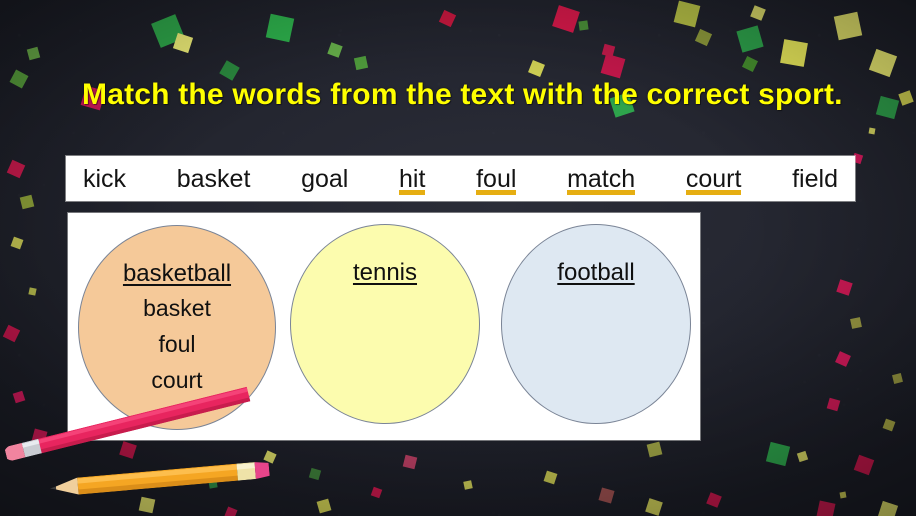 This screenshot has height=516, width=916. Describe the element at coordinates (596, 324) in the screenshot. I see `category-oval-football: football` at that location.